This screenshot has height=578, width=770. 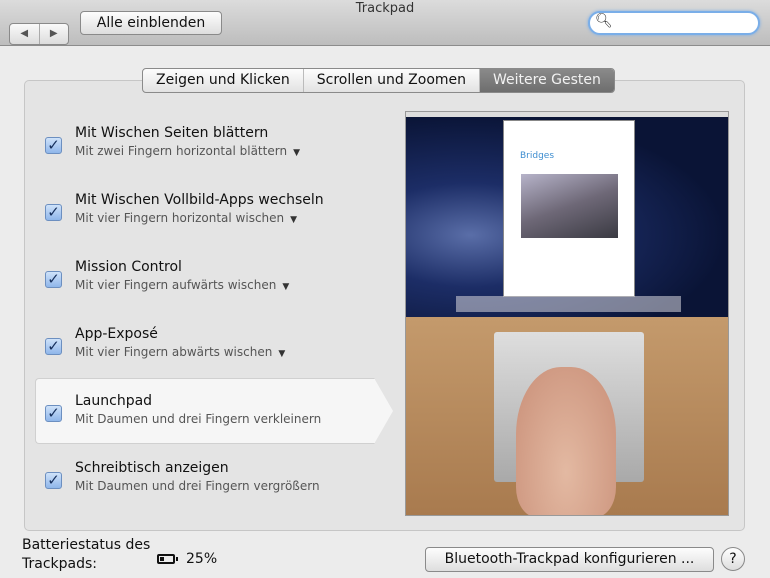 What do you see at coordinates (114, 401) in the screenshot?
I see `gesture-title: Launchpad` at bounding box center [114, 401].